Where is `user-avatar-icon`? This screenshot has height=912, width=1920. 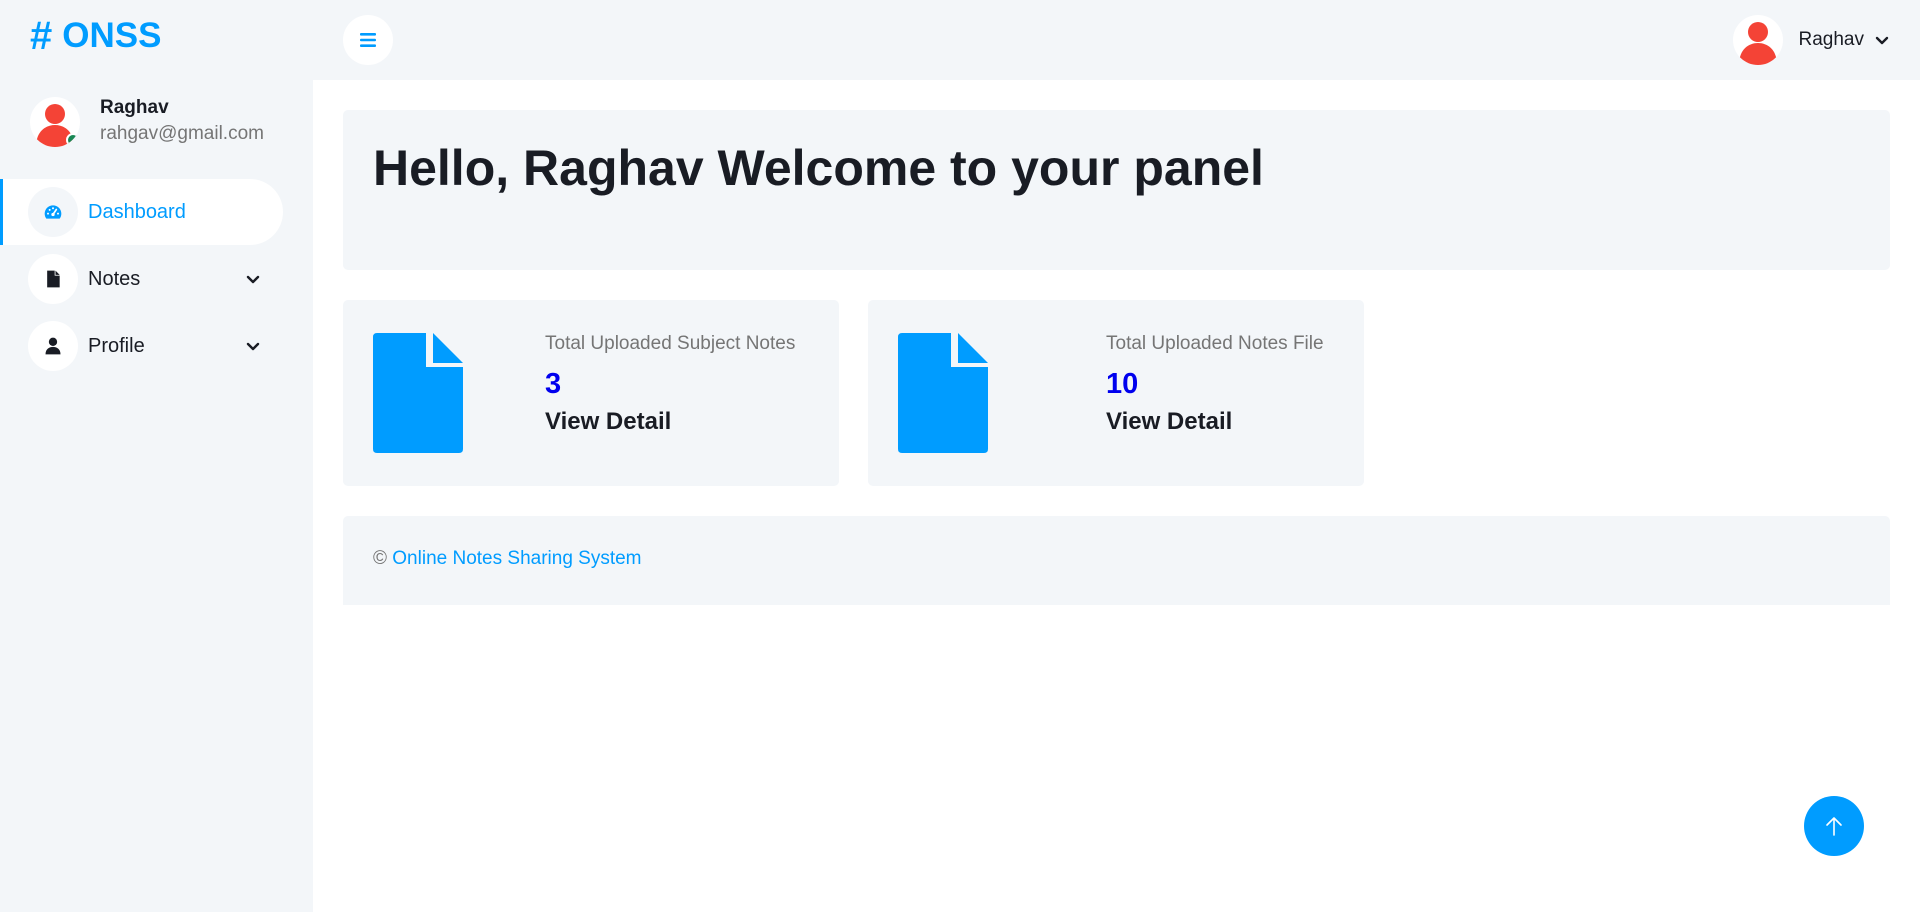
user-avatar-icon is located at coordinates (1757, 43).